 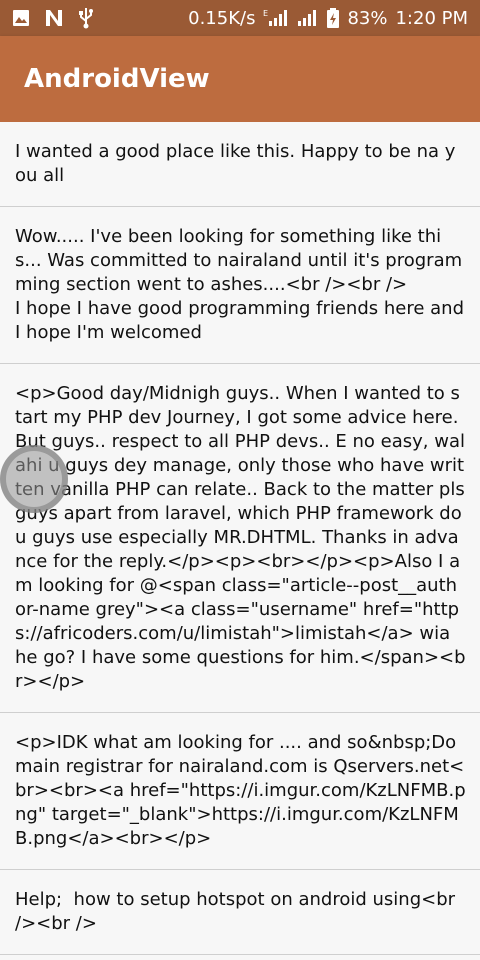 I want to click on touch-indicator, so click(x=34, y=479).